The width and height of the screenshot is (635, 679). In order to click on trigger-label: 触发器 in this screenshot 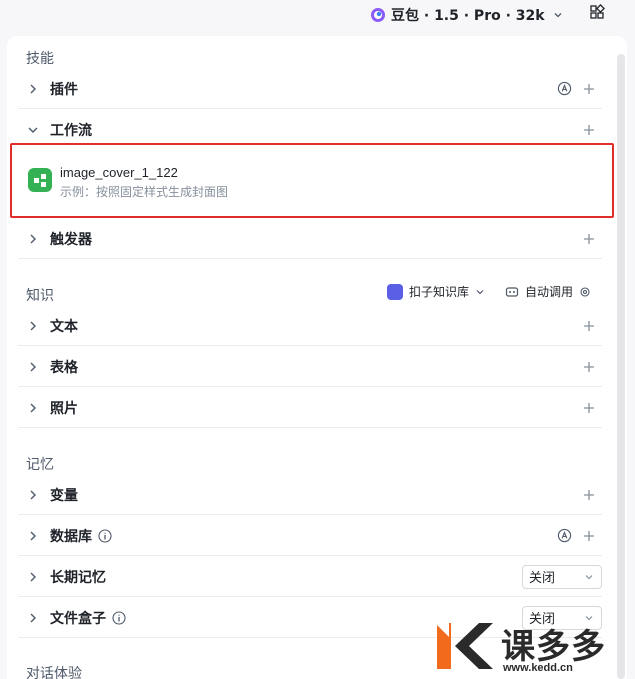, I will do `click(71, 239)`.